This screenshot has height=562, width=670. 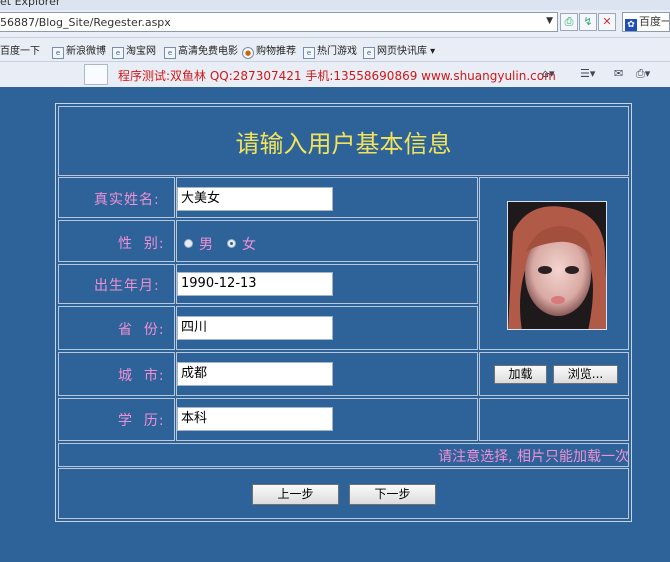 What do you see at coordinates (399, 50) in the screenshot?
I see `favorite-item-webslice: e 网页快讯库 ▾` at bounding box center [399, 50].